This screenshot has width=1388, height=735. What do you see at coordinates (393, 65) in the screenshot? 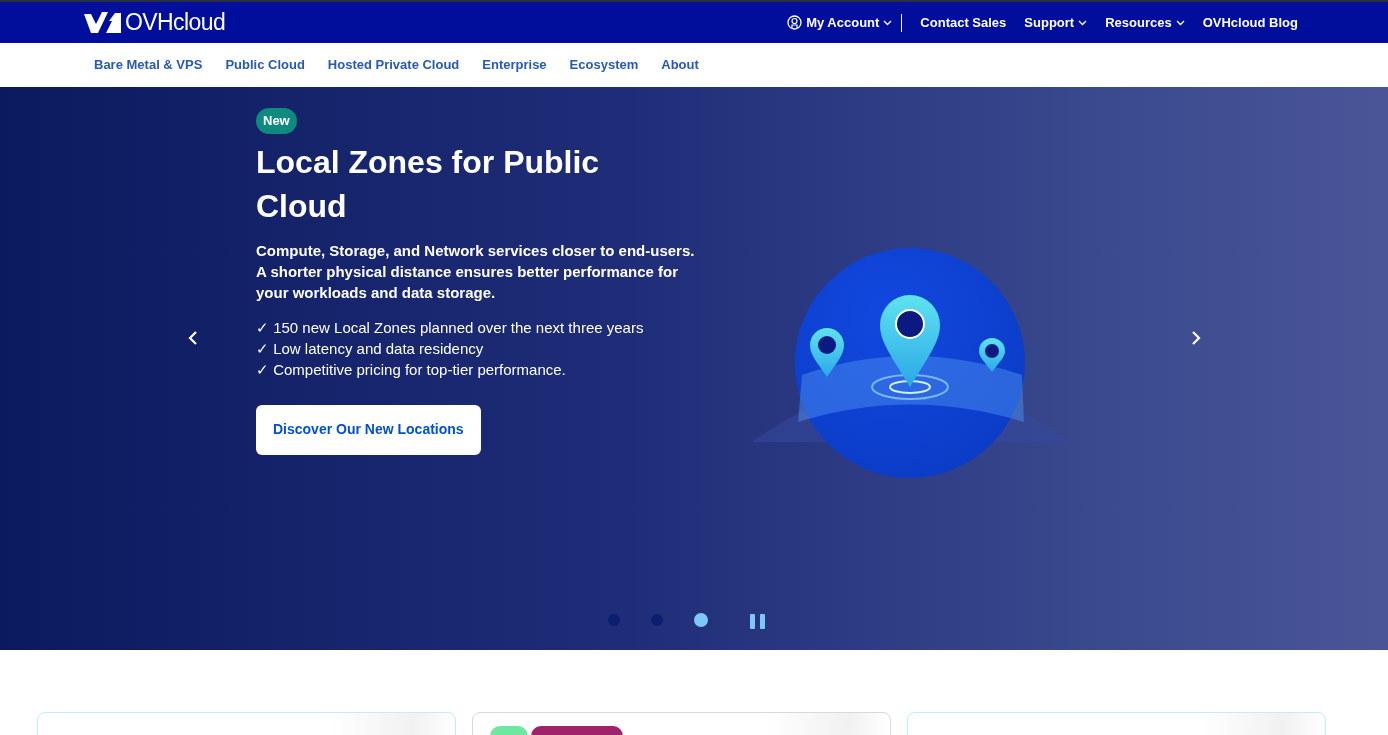
I see `nav-link: Hosted Private Cloud` at bounding box center [393, 65].